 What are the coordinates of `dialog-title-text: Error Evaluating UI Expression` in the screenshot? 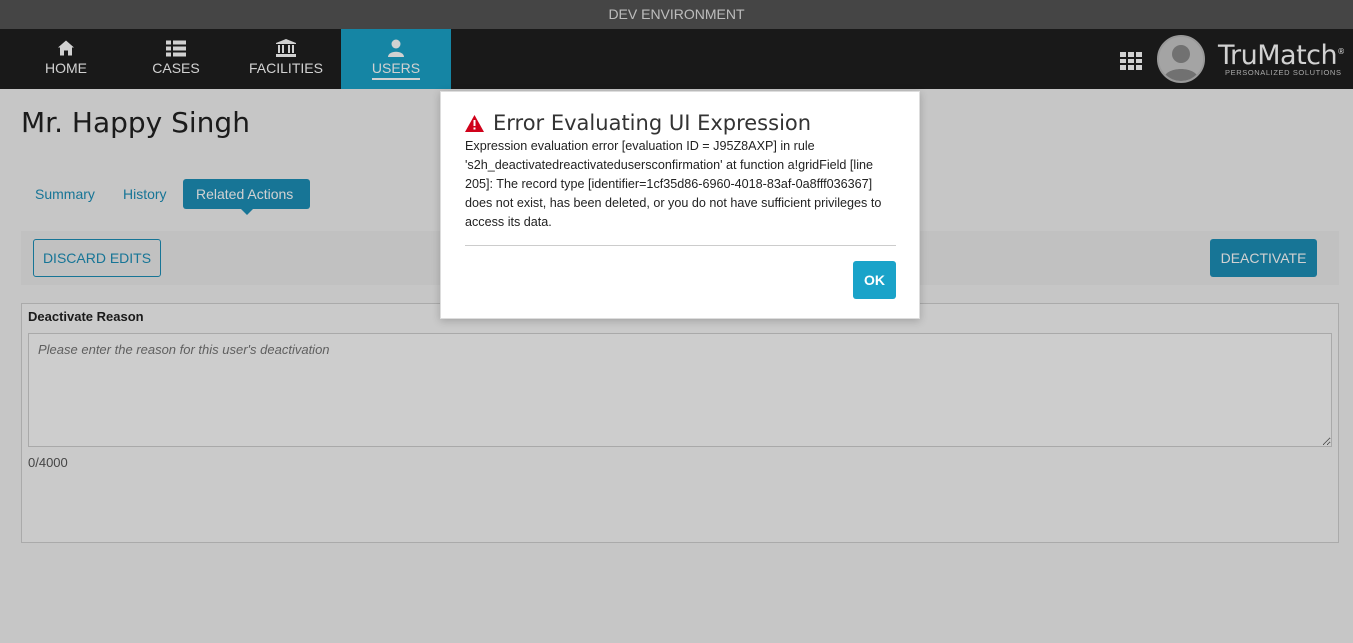 It's located at (652, 123).